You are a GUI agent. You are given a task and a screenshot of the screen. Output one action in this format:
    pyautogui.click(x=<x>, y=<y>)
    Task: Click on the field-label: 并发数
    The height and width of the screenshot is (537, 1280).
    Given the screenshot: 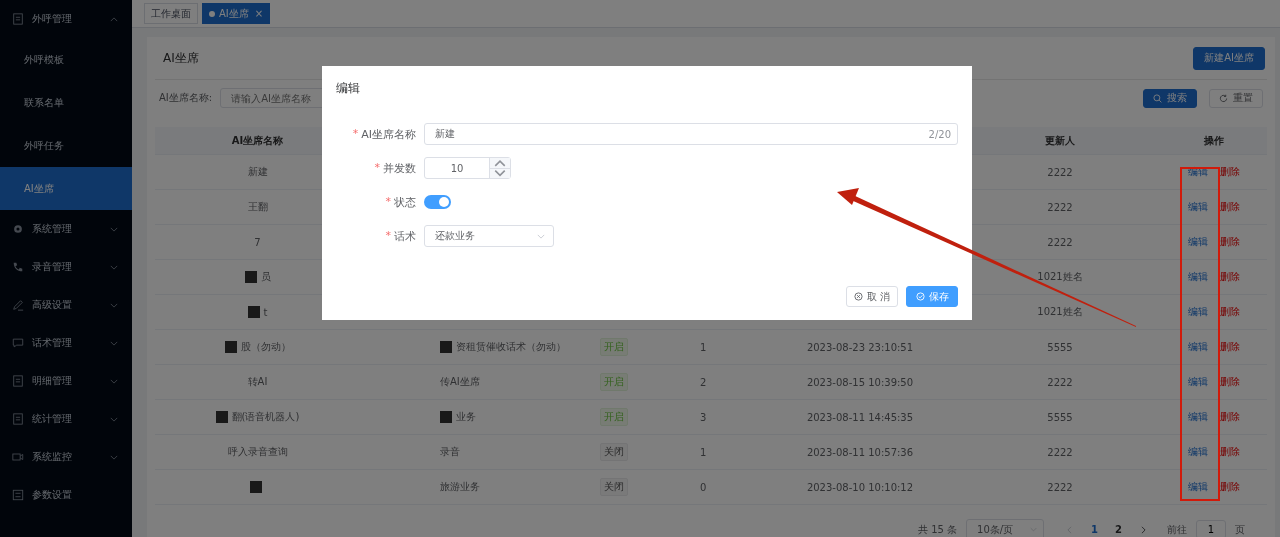 What is the action you would take?
    pyautogui.click(x=399, y=168)
    